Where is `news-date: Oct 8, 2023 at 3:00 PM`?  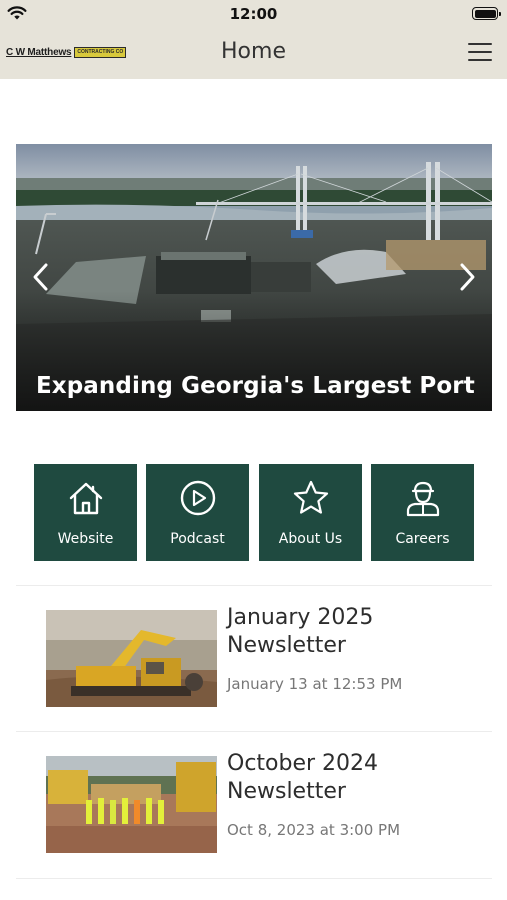
news-date: Oct 8, 2023 at 3:00 PM is located at coordinates (314, 830).